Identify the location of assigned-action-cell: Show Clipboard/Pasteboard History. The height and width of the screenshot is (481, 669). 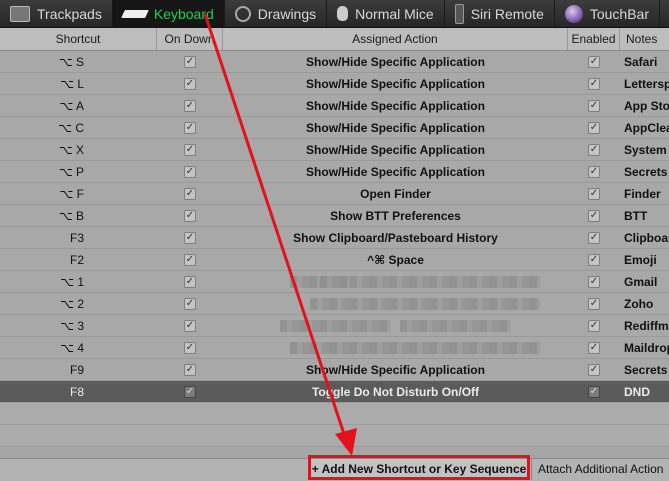
(395, 238).